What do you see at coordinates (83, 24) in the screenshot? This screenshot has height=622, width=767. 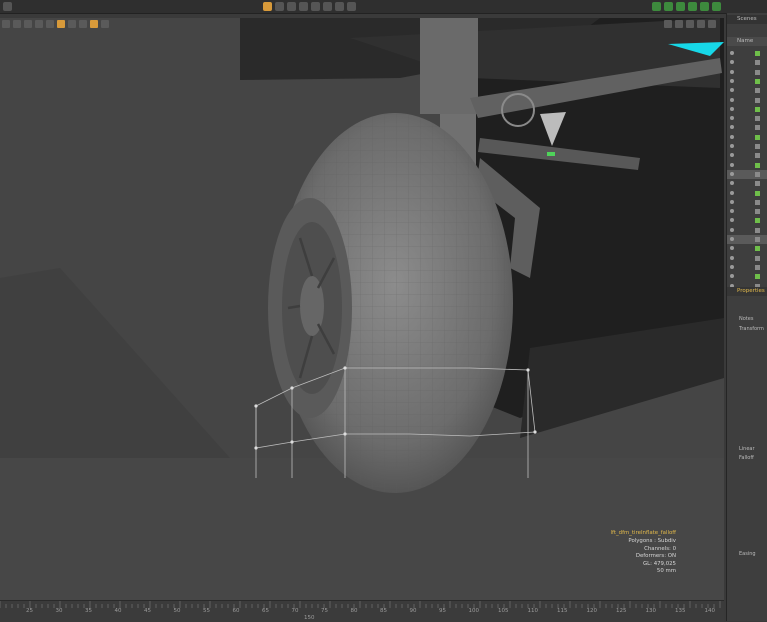 I see `pin-icon` at bounding box center [83, 24].